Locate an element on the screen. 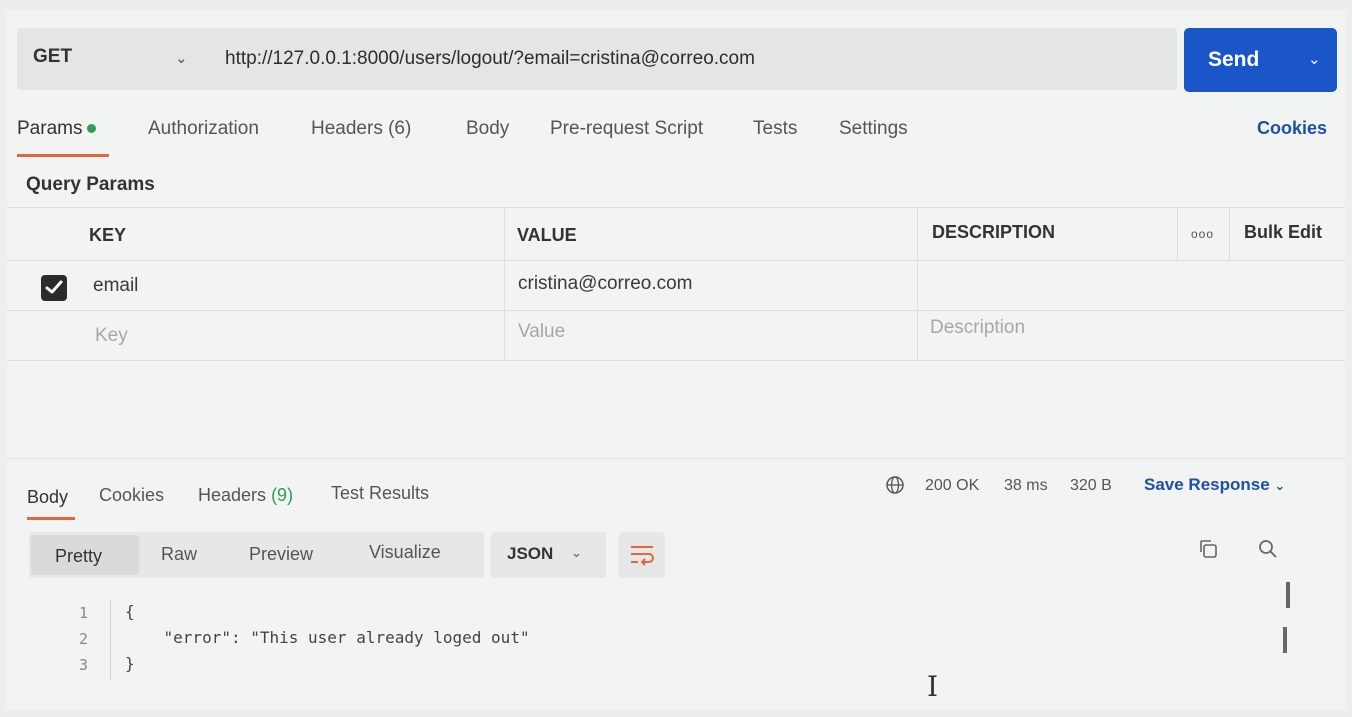  view-mode-group: Pretty Raw Preview Visualize is located at coordinates (256, 555).